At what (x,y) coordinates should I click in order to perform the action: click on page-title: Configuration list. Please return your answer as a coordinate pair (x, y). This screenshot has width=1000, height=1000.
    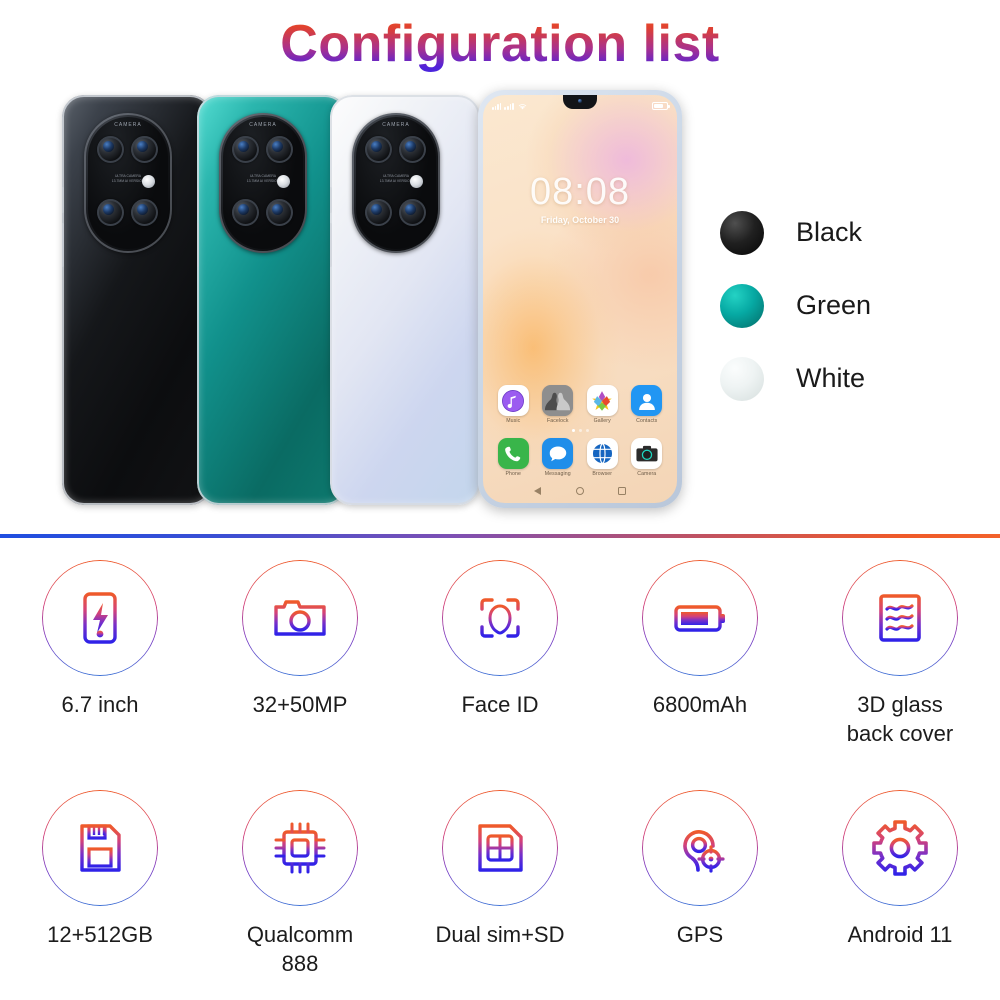
    Looking at the image, I should click on (500, 44).